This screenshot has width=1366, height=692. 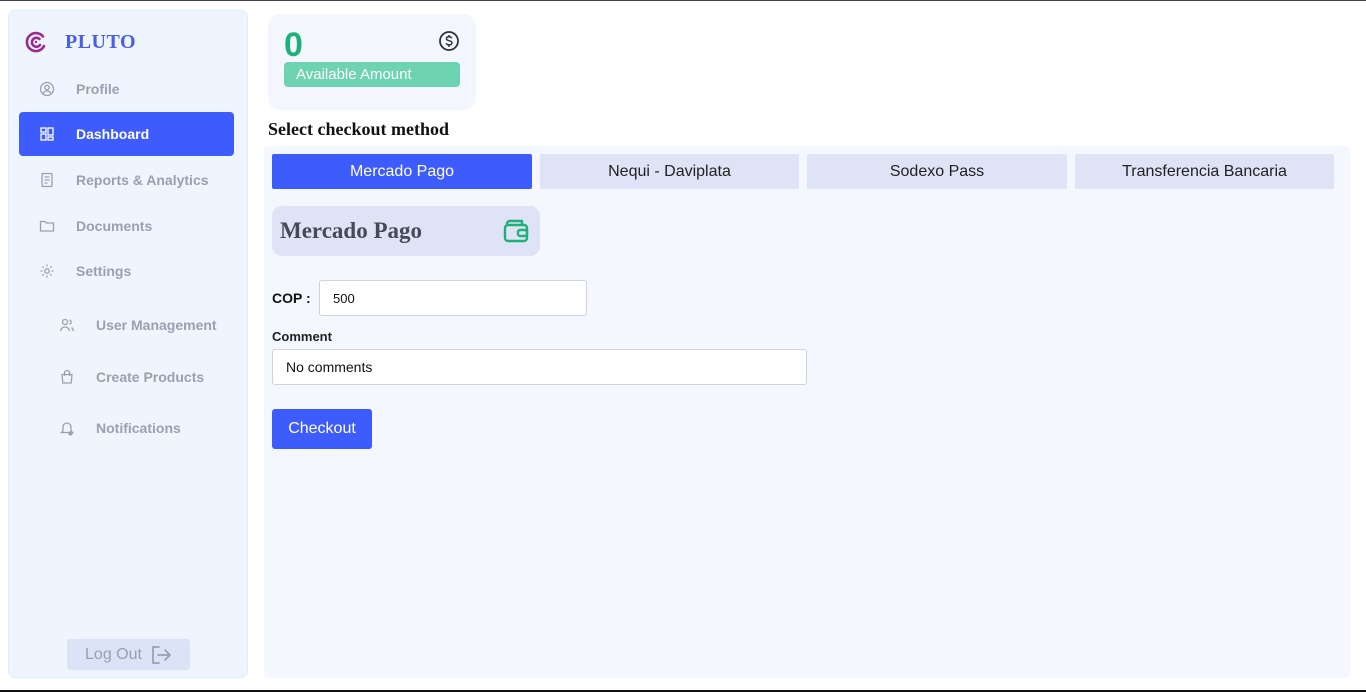 I want to click on brand: PLUTO, so click(x=79, y=42).